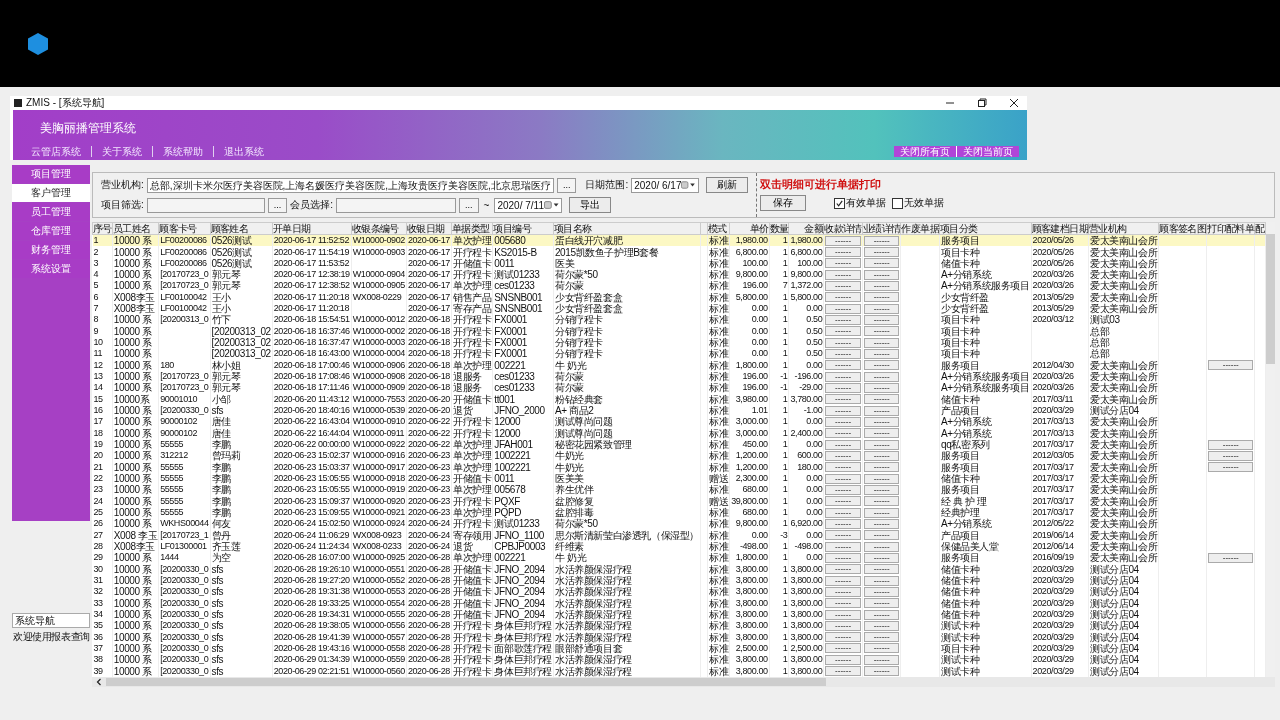 This screenshot has width=1280, height=720. What do you see at coordinates (1230, 228) in the screenshot?
I see `column-header: 打印配料单` at bounding box center [1230, 228].